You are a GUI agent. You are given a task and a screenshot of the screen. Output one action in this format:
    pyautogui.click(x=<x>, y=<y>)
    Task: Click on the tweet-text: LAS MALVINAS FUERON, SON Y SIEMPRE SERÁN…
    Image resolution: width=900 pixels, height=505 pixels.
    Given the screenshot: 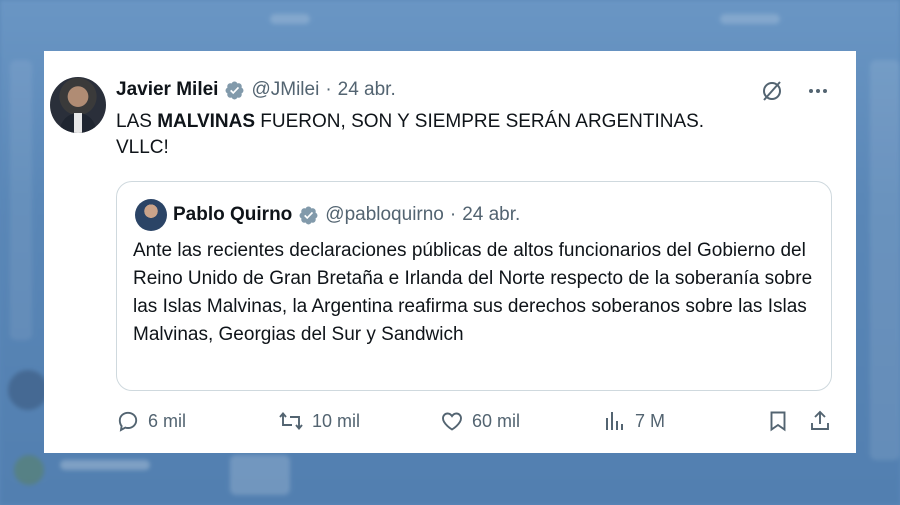 What is the action you would take?
    pyautogui.click(x=476, y=135)
    